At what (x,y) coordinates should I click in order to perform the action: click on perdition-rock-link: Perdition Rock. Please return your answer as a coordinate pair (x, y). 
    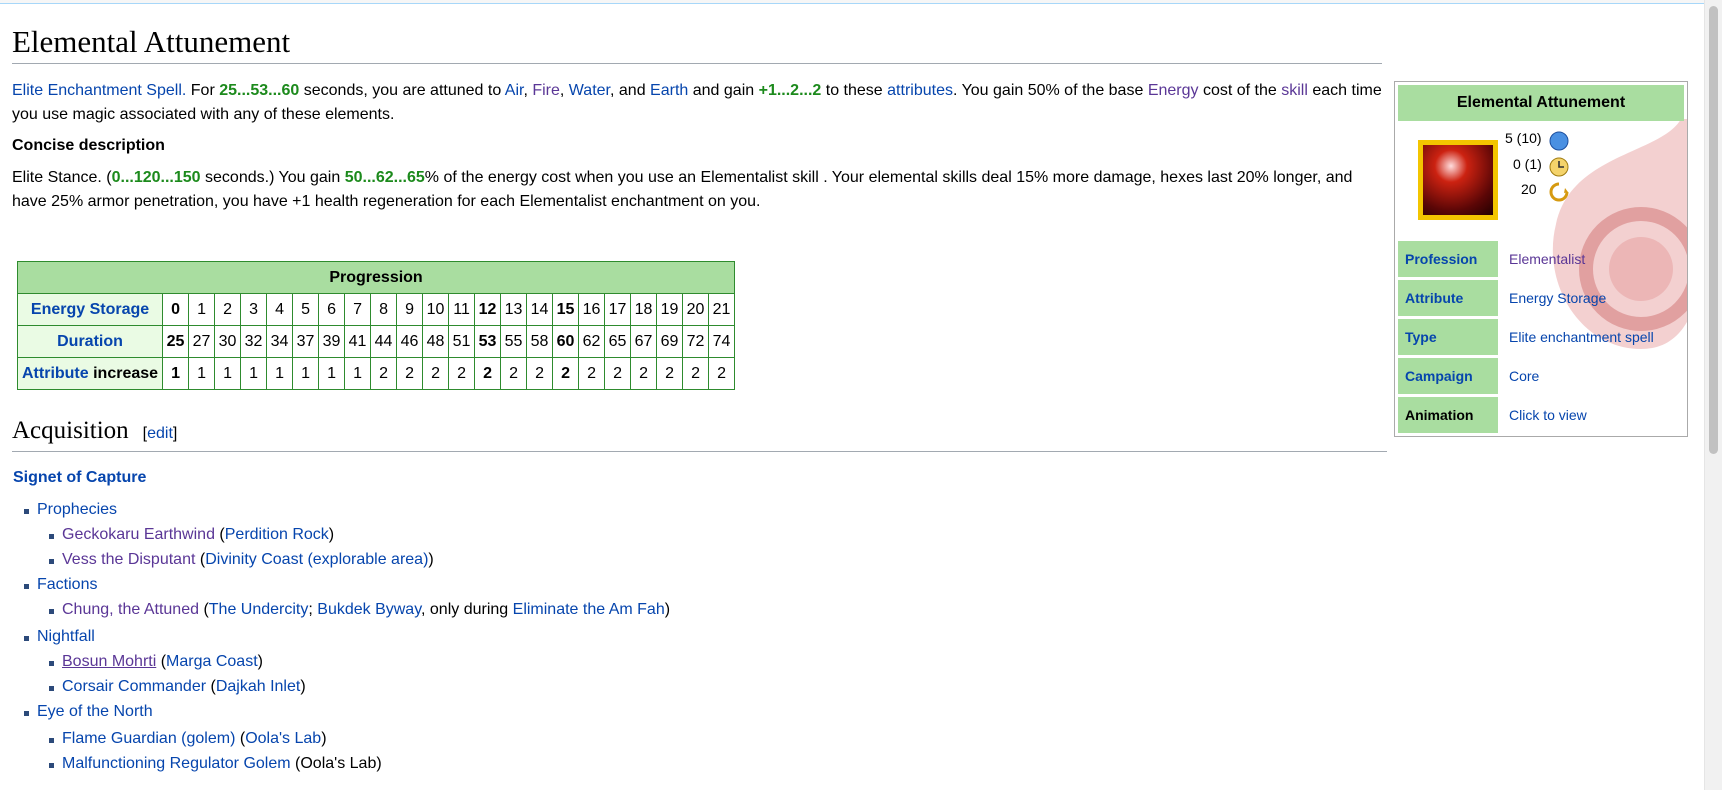
    Looking at the image, I should click on (277, 534).